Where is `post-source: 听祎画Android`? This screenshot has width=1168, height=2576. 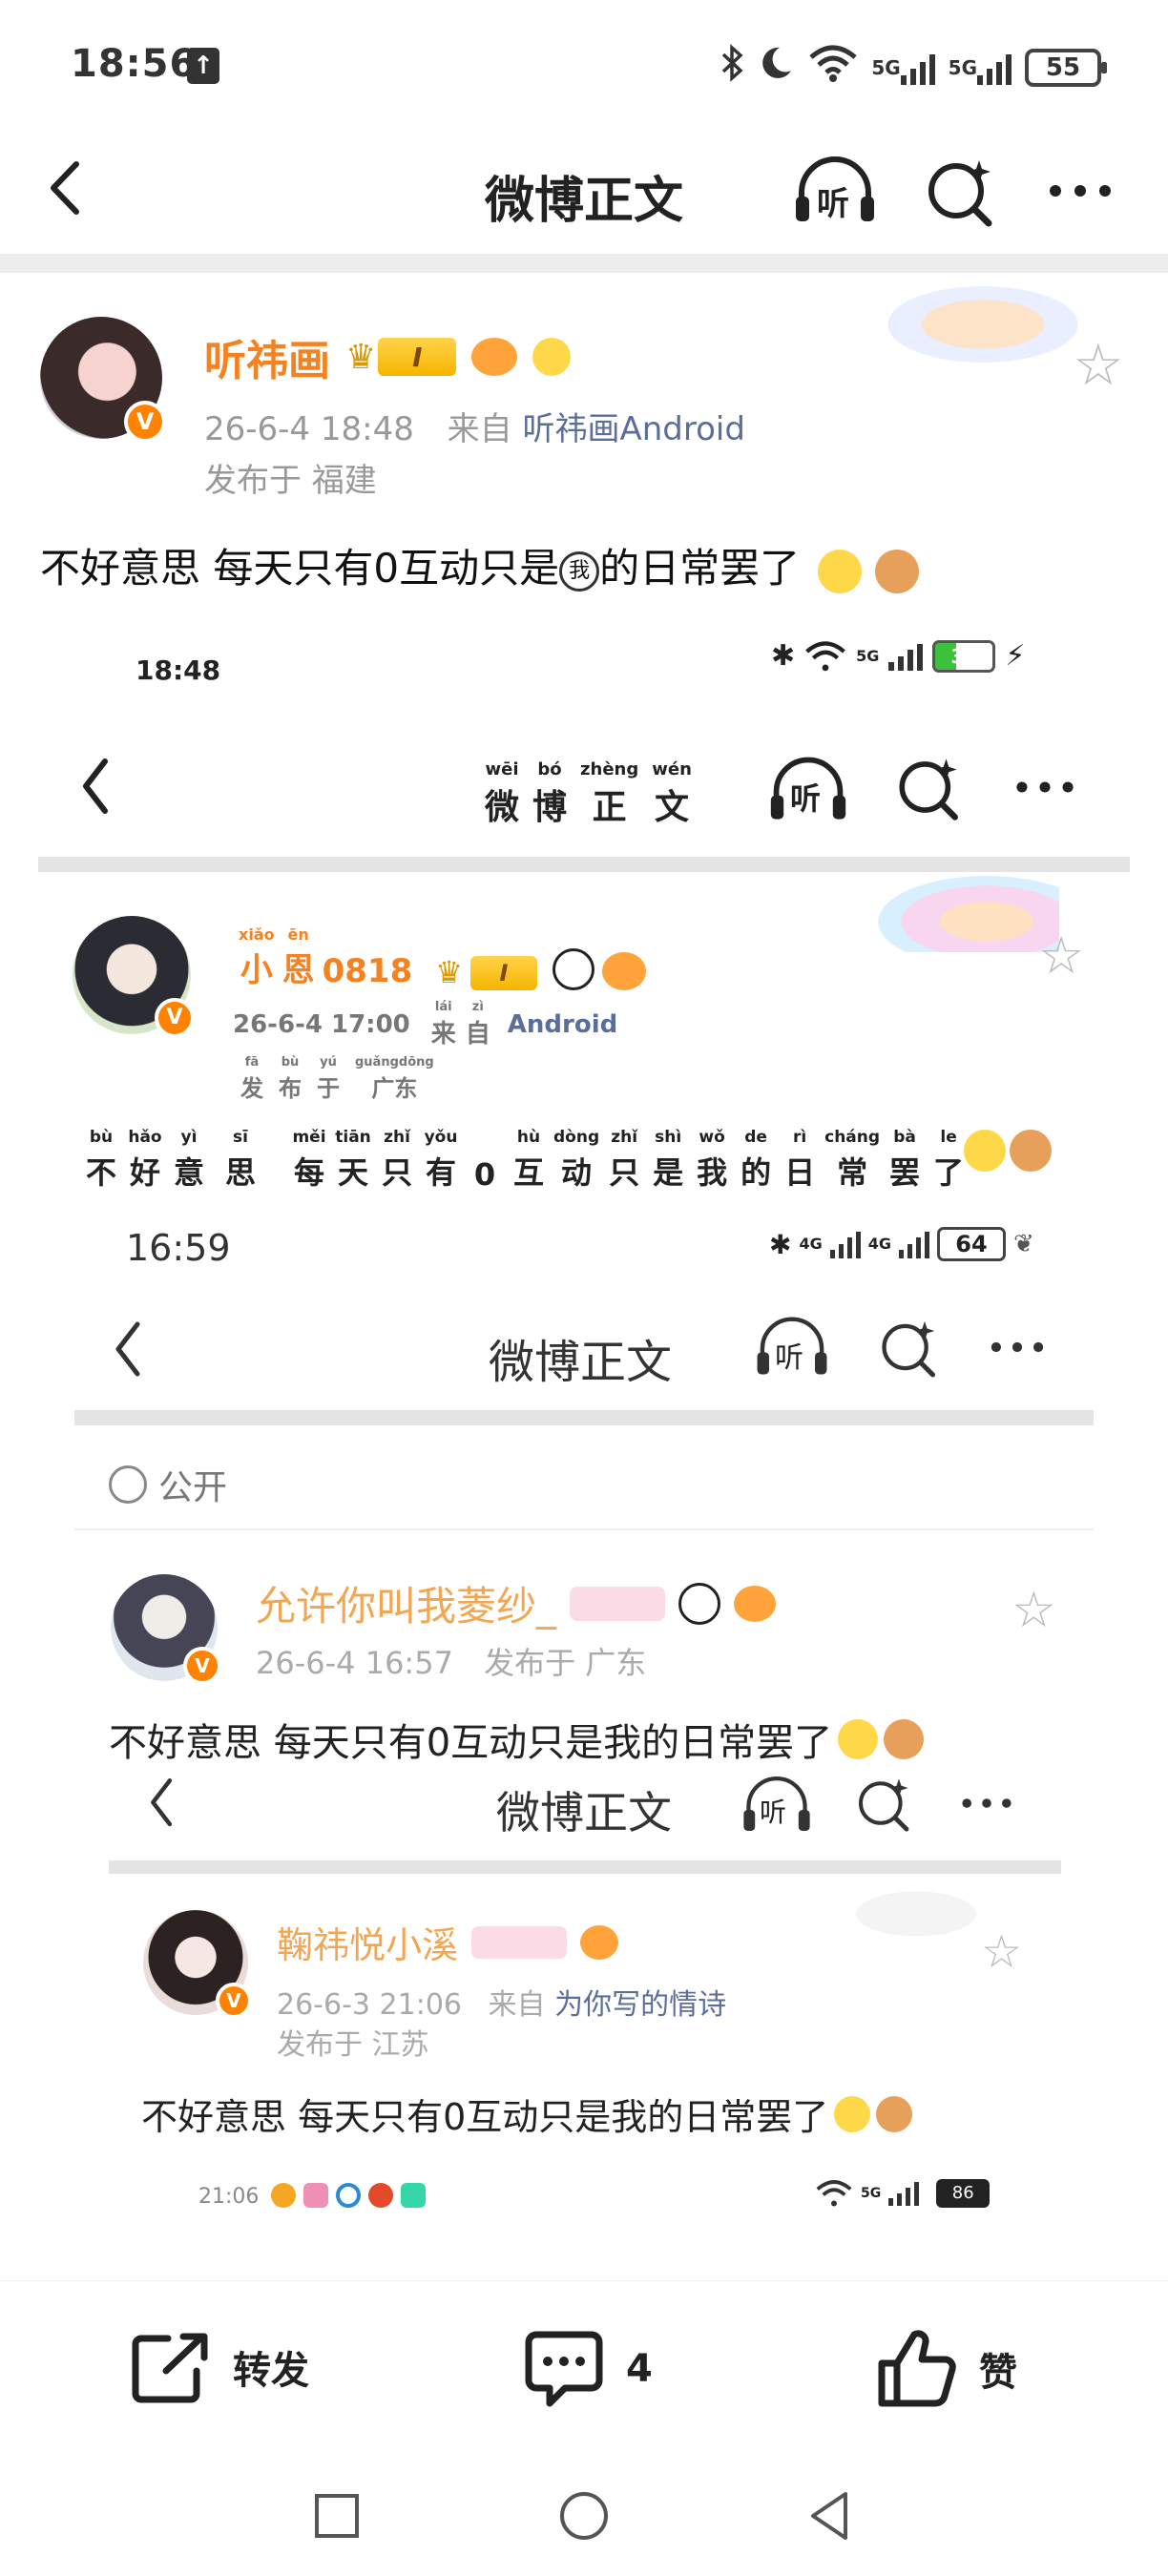 post-source: 听祎画Android is located at coordinates (633, 429).